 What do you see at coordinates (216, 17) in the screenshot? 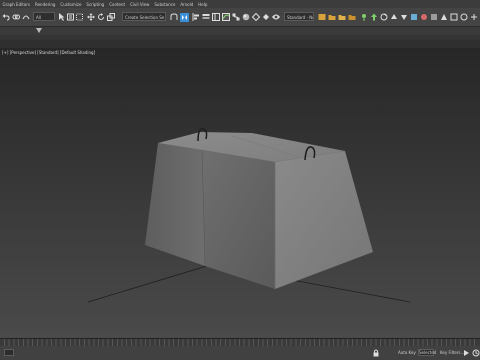
I see `toggle-scene-explorer-icon` at bounding box center [216, 17].